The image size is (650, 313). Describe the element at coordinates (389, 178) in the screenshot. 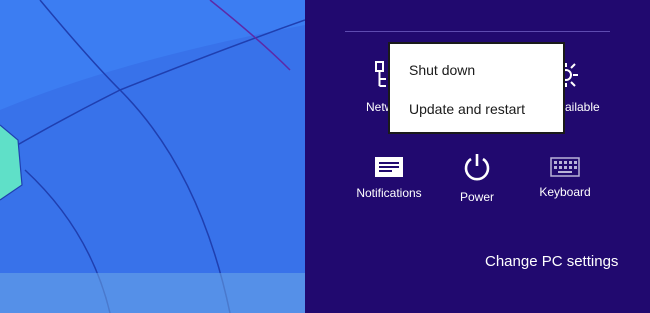

I see `notifications-tile: Notifications` at that location.